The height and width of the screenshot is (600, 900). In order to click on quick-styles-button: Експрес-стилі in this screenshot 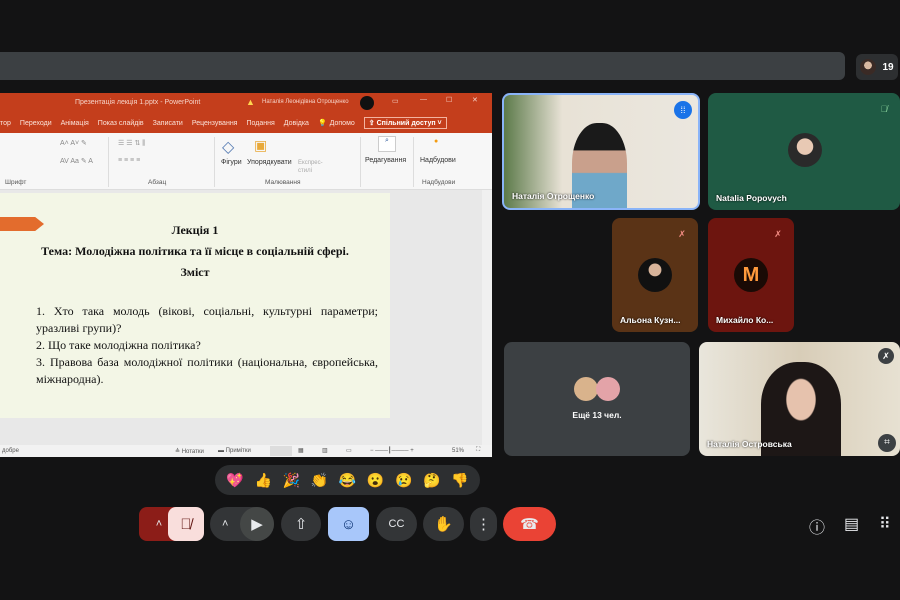, I will do `click(312, 167)`.